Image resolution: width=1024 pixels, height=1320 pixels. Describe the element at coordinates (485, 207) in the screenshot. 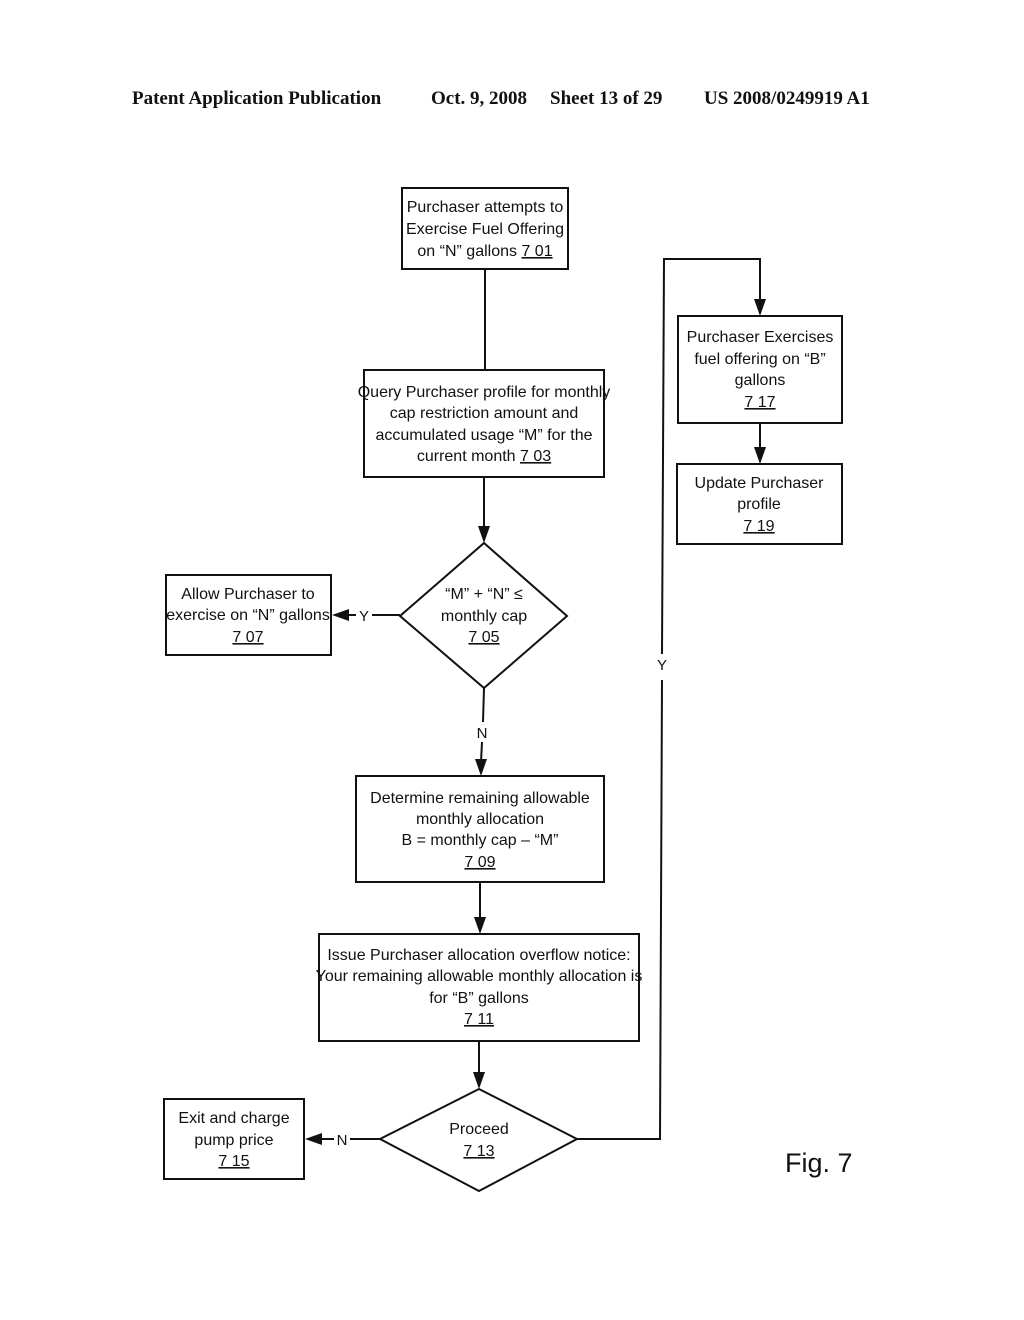

I see `node-701-line-1: Purchaser attempts to` at that location.